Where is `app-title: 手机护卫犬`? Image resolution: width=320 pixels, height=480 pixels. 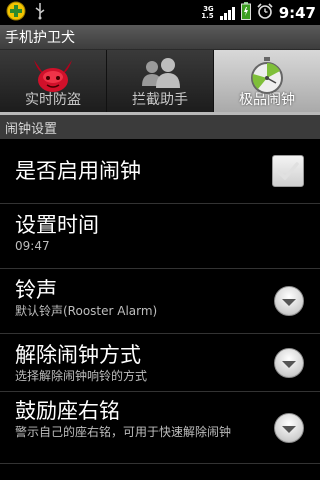 app-title: 手机护卫犬 is located at coordinates (40, 38).